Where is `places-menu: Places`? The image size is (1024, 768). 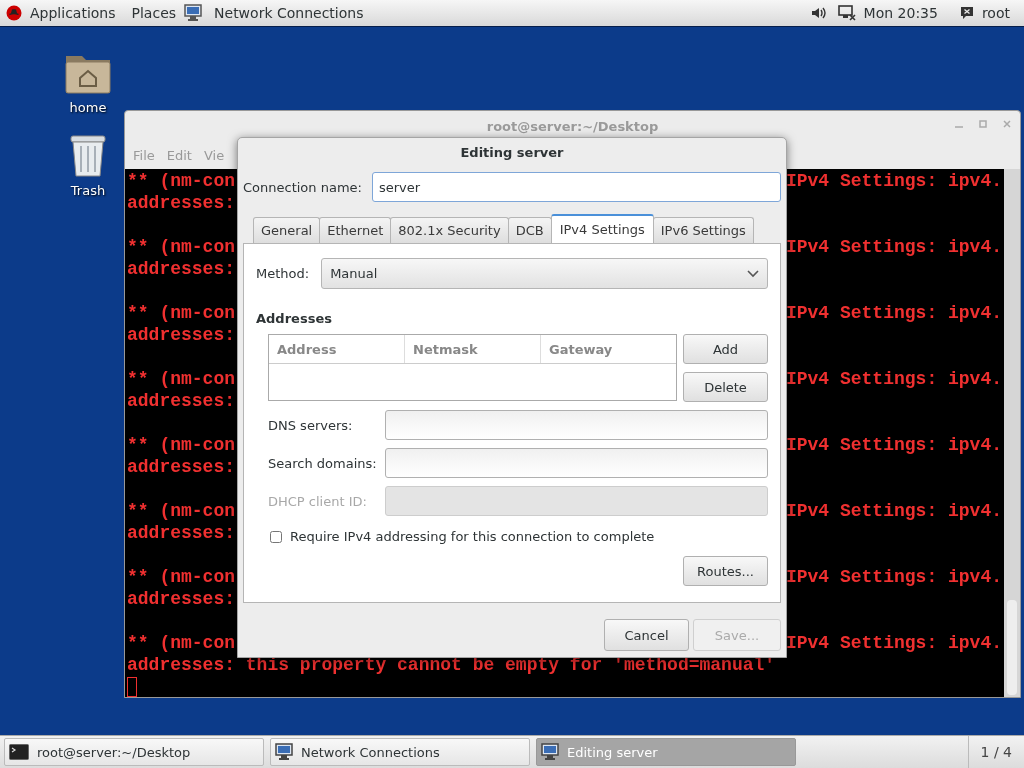 places-menu: Places is located at coordinates (154, 13).